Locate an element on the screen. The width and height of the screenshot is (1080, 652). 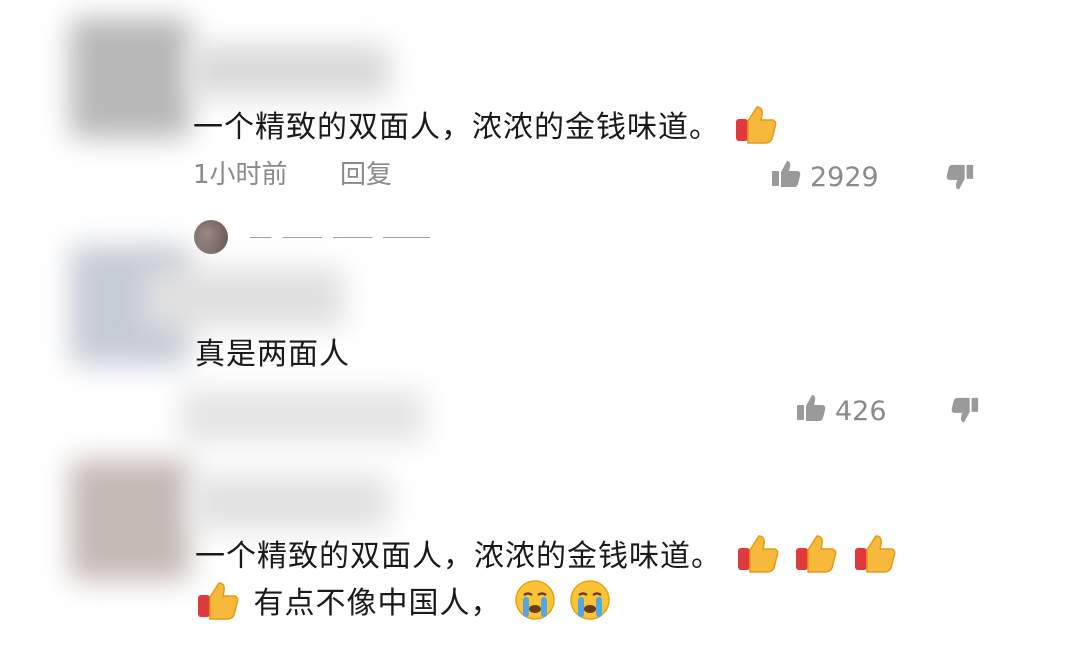
comment-1-text-row: 一个精致的双面人，浓浓的金钱味道。 is located at coordinates (486, 128).